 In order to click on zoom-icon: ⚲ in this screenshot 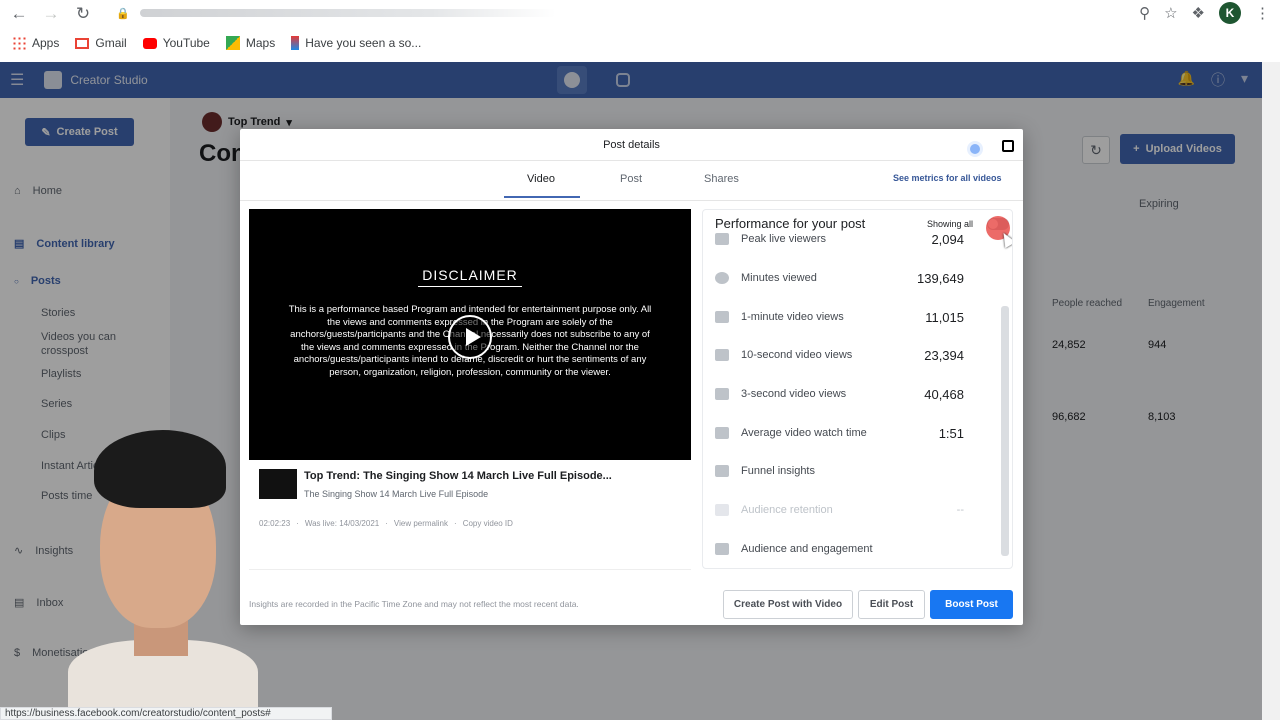, I will do `click(1144, 13)`.